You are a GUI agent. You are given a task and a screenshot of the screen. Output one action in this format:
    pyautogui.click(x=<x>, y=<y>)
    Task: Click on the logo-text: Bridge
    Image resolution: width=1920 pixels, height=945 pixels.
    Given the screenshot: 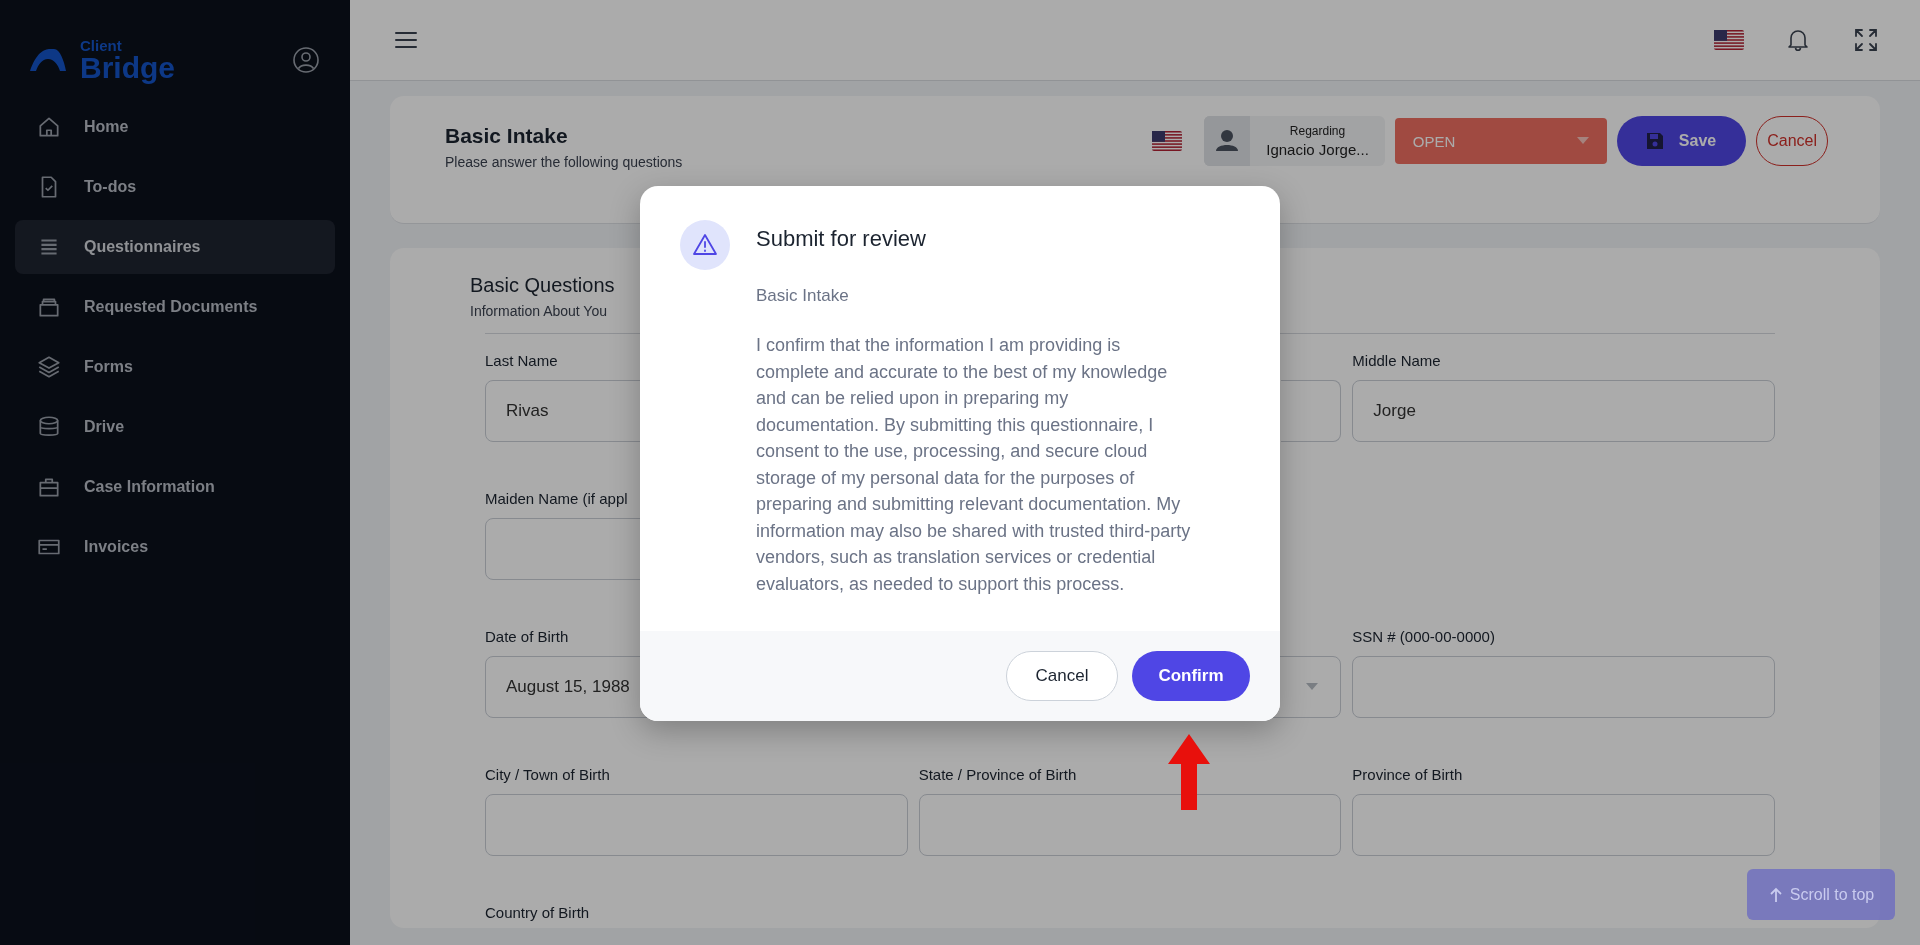 What is the action you would take?
    pyautogui.click(x=127, y=67)
    